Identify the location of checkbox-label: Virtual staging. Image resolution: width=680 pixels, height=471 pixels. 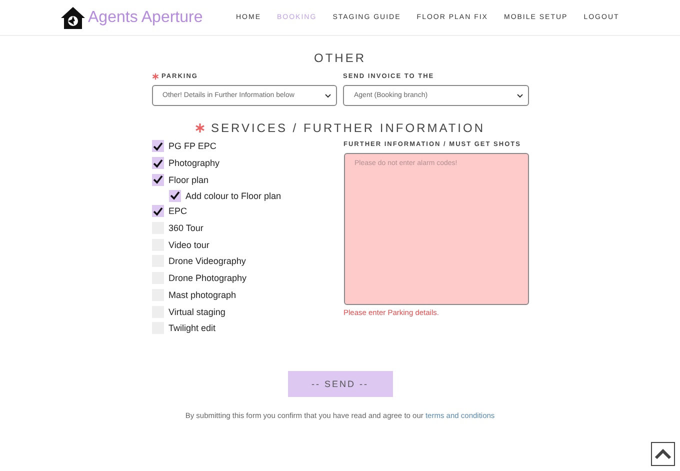
(197, 311).